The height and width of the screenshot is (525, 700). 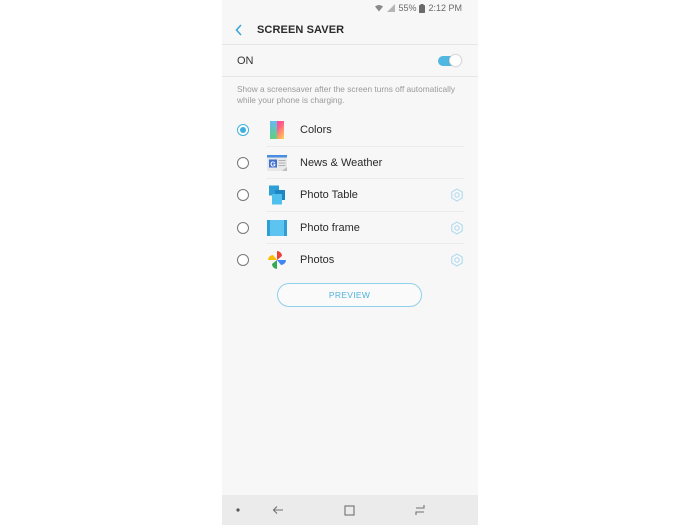 What do you see at coordinates (277, 130) in the screenshot?
I see `colors-gradient-icon` at bounding box center [277, 130].